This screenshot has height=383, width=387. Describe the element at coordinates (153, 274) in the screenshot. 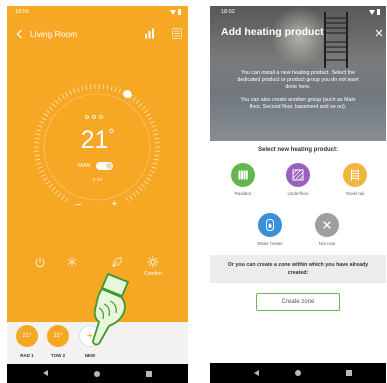

I see `comfort-mode-label: Comfort` at that location.